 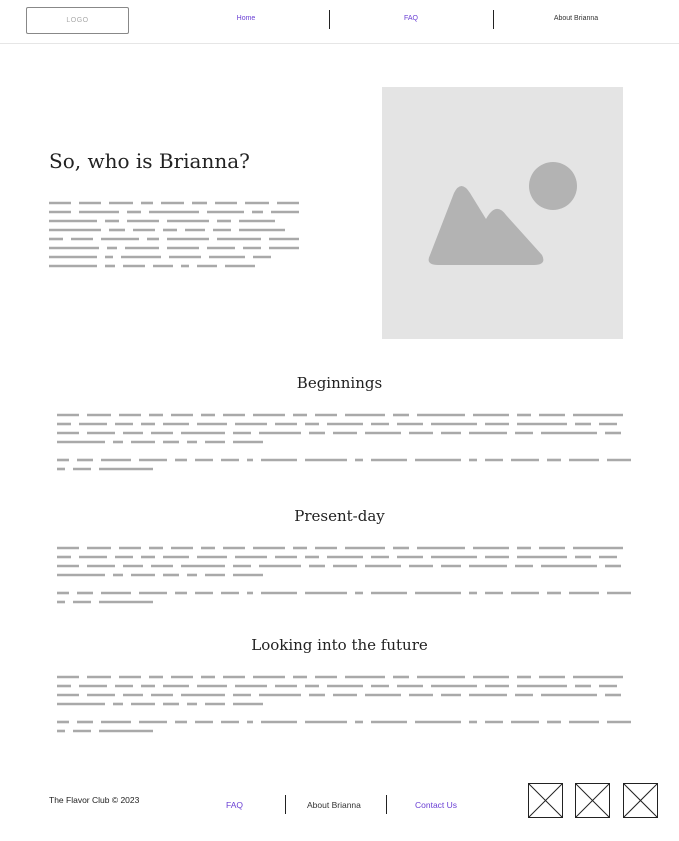 I want to click on hero-image-placeholder, so click(x=502, y=213).